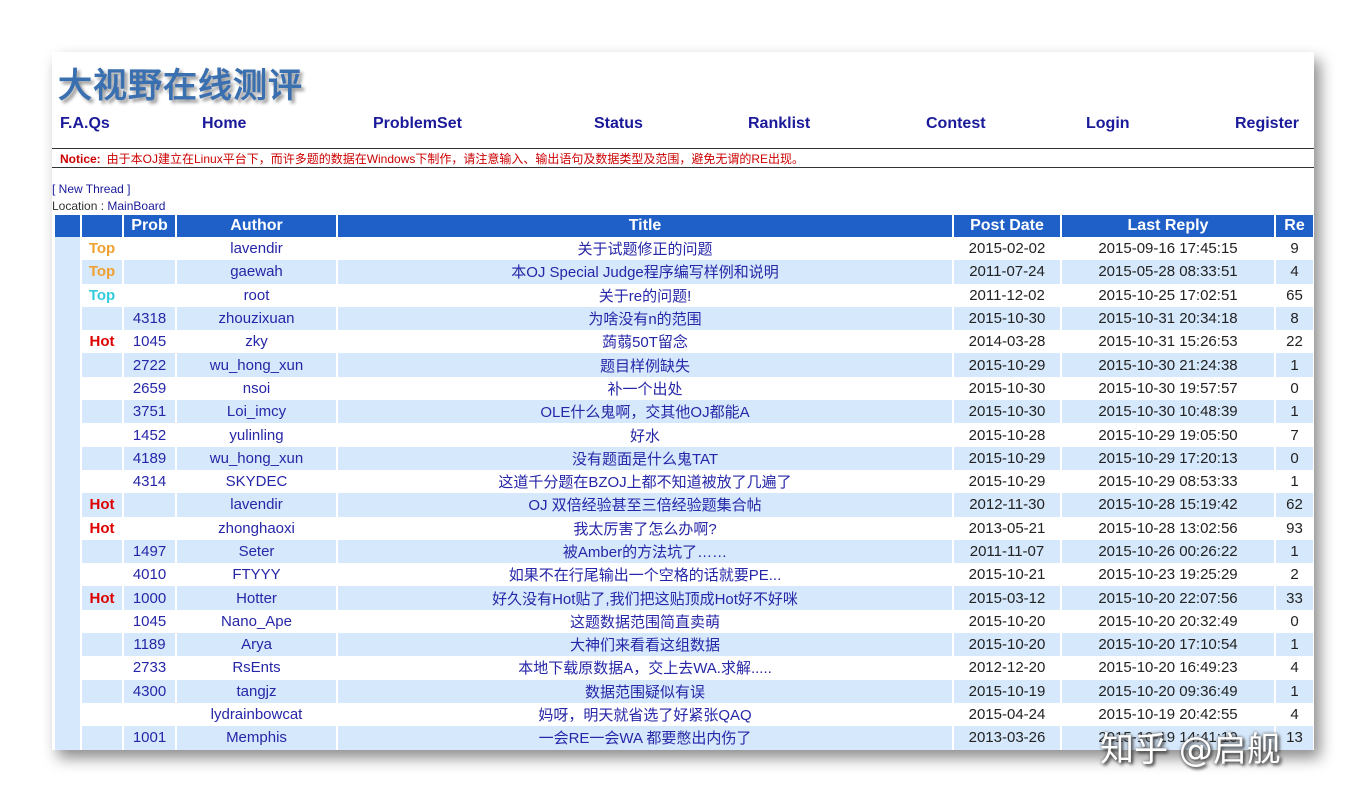 This screenshot has width=1367, height=803. I want to click on nav-contest: Contest, so click(956, 124).